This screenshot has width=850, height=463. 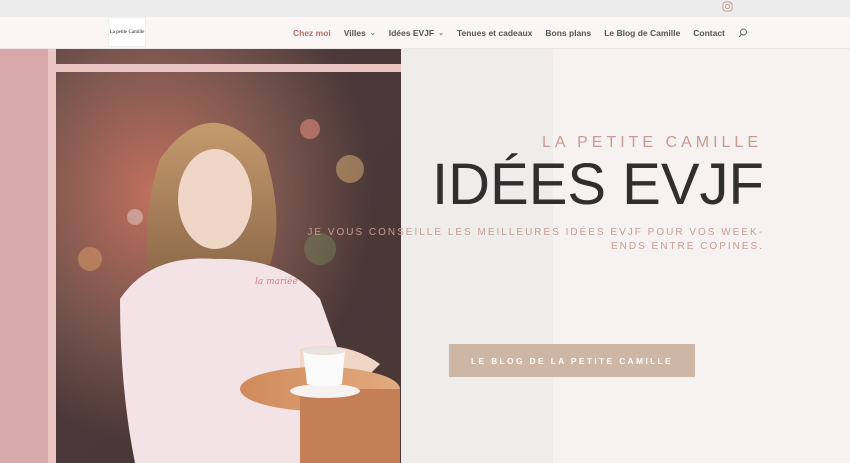 What do you see at coordinates (360, 33) in the screenshot?
I see `nav-item-villes: Villes ⌄` at bounding box center [360, 33].